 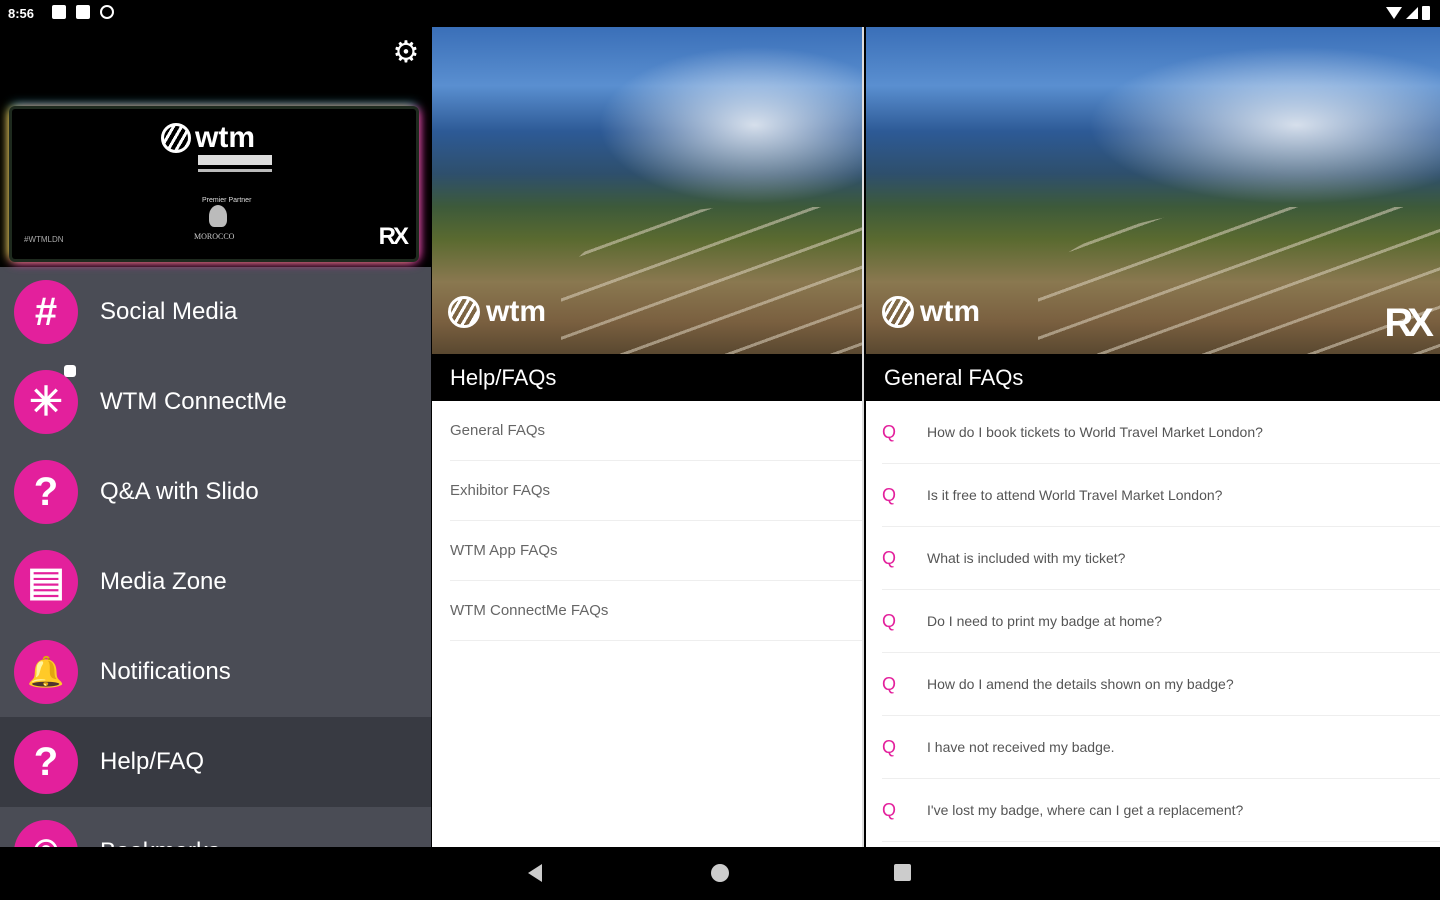 What do you see at coordinates (46, 762) in the screenshot?
I see `help-icon: ?` at bounding box center [46, 762].